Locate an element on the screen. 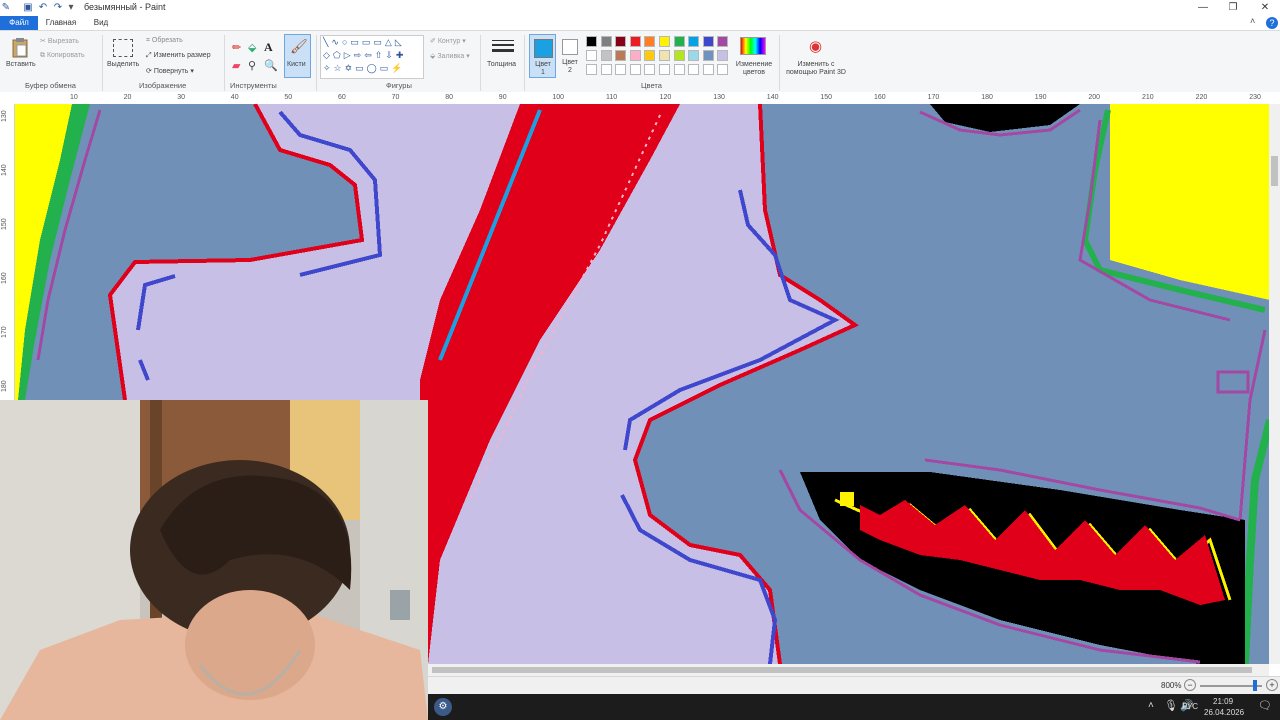  color-picker-icon: ⚲ is located at coordinates (252, 65).